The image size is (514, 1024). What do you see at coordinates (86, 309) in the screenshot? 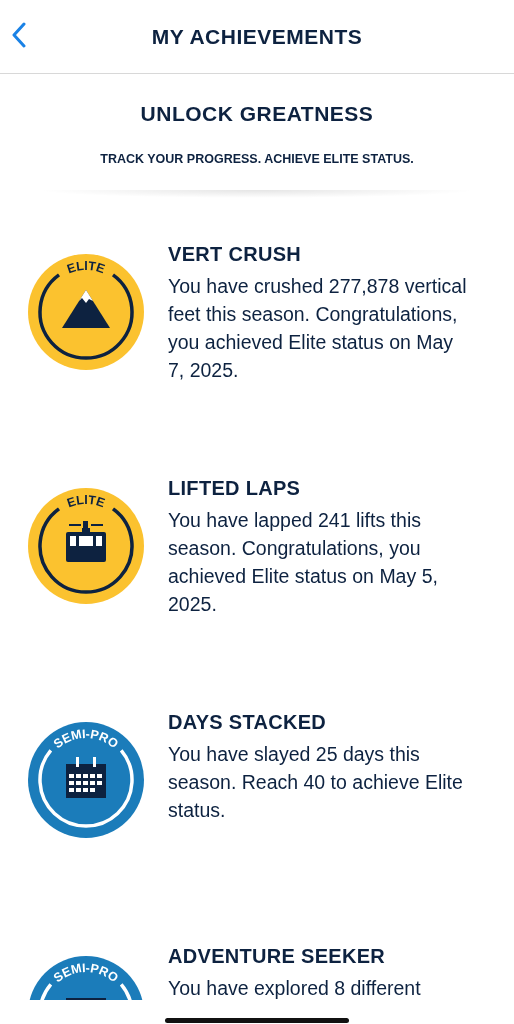
I see `mountain-icon` at bounding box center [86, 309].